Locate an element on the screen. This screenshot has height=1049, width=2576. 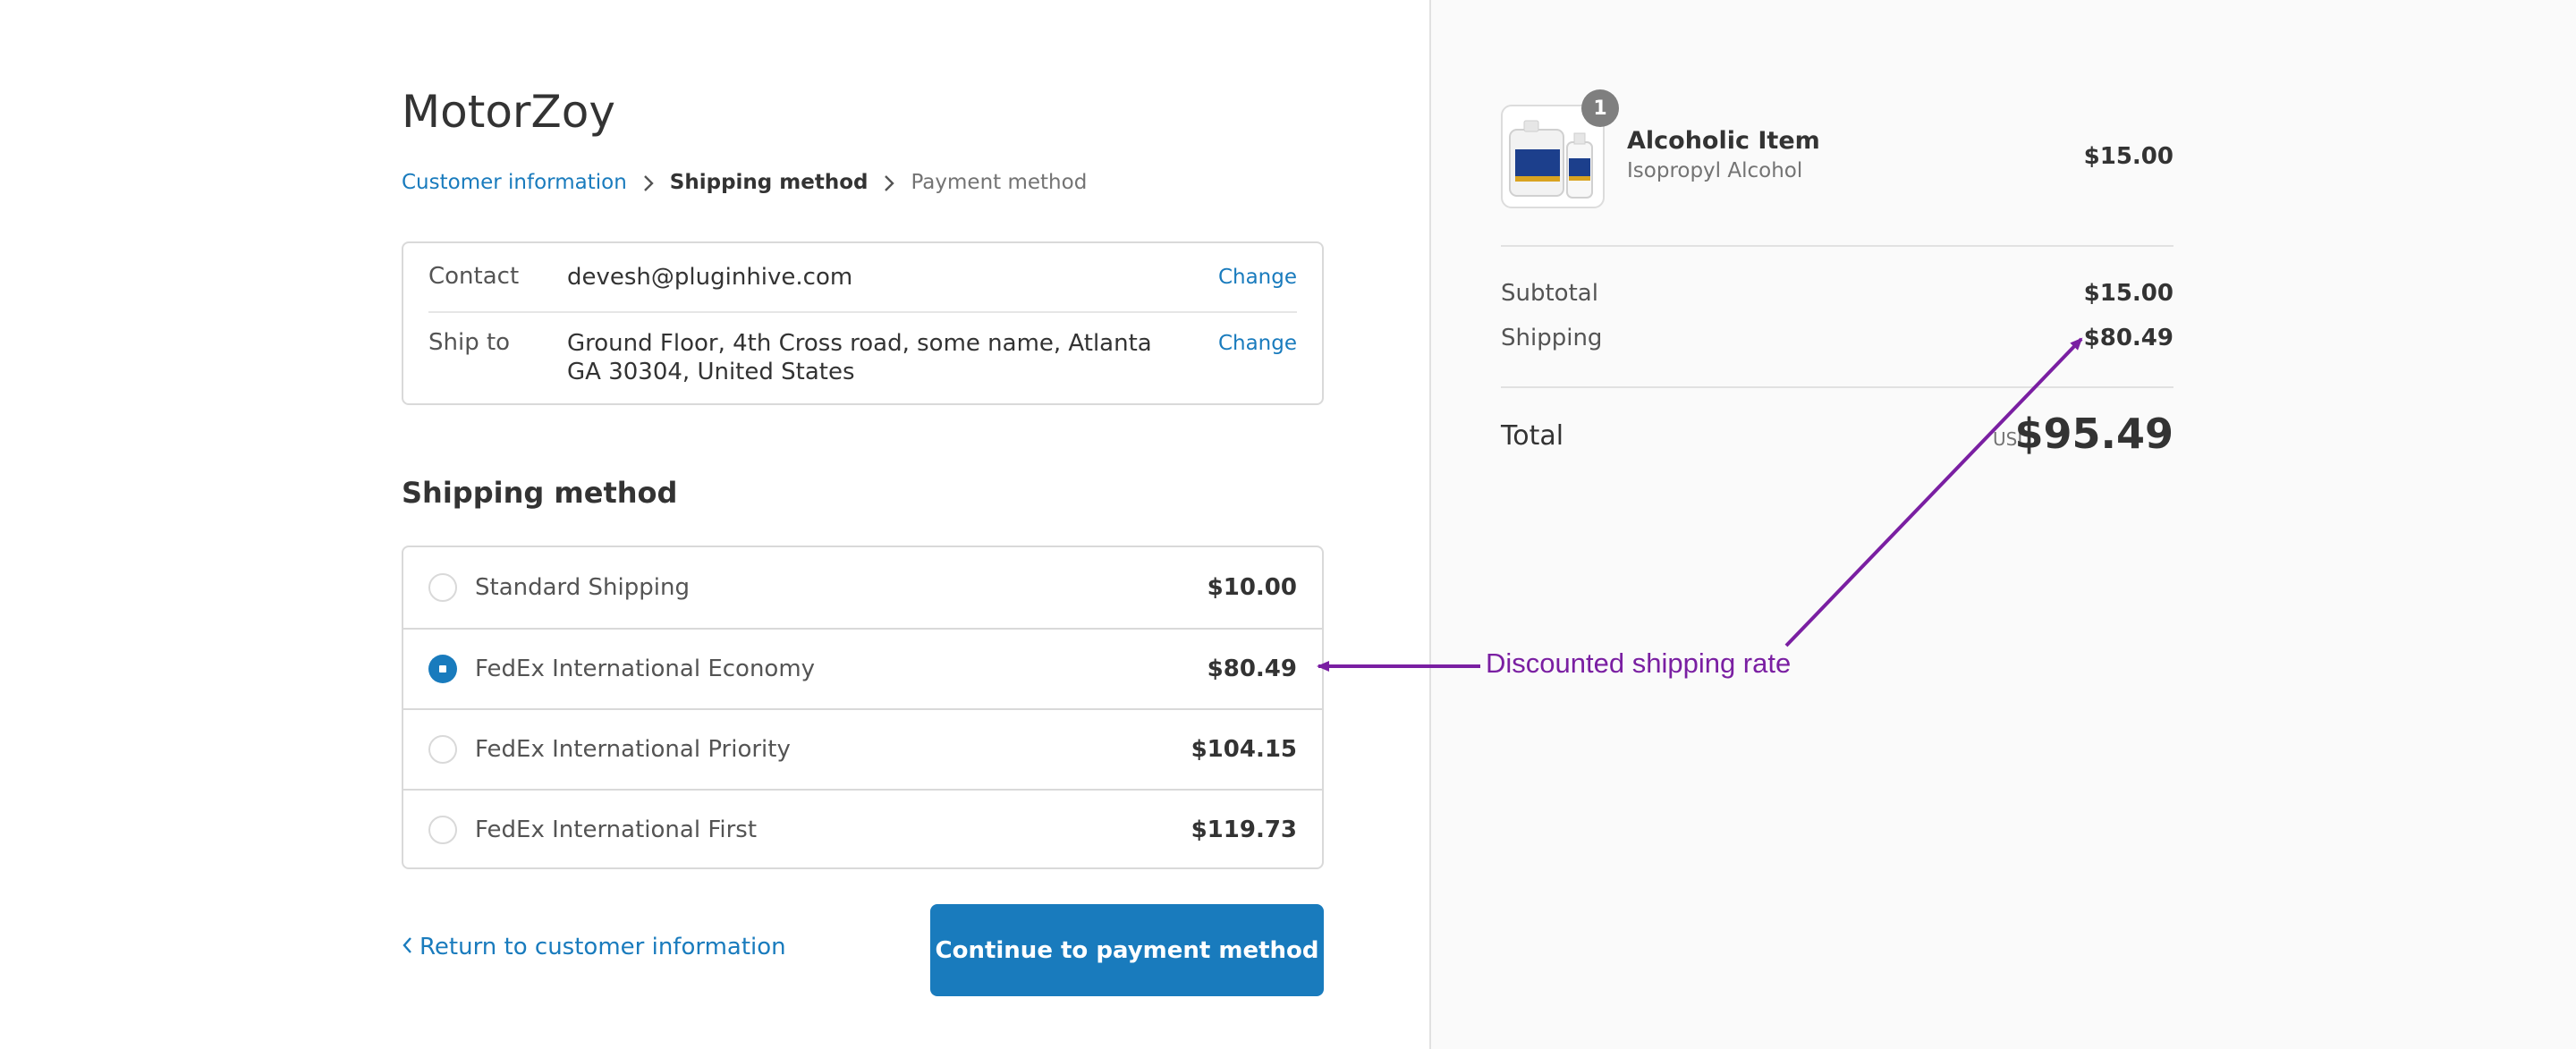
change-contact-link: Change is located at coordinates (1257, 287).